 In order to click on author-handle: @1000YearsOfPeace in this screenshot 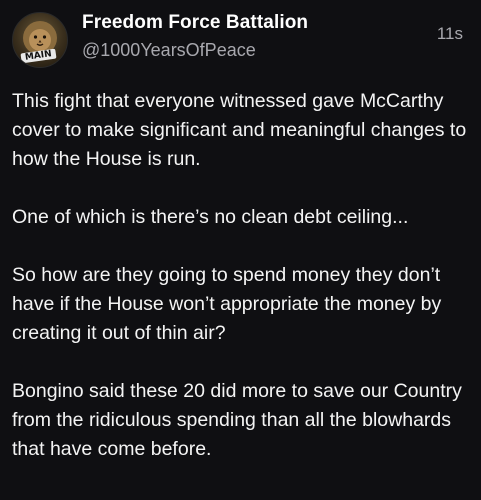, I will do `click(169, 50)`.